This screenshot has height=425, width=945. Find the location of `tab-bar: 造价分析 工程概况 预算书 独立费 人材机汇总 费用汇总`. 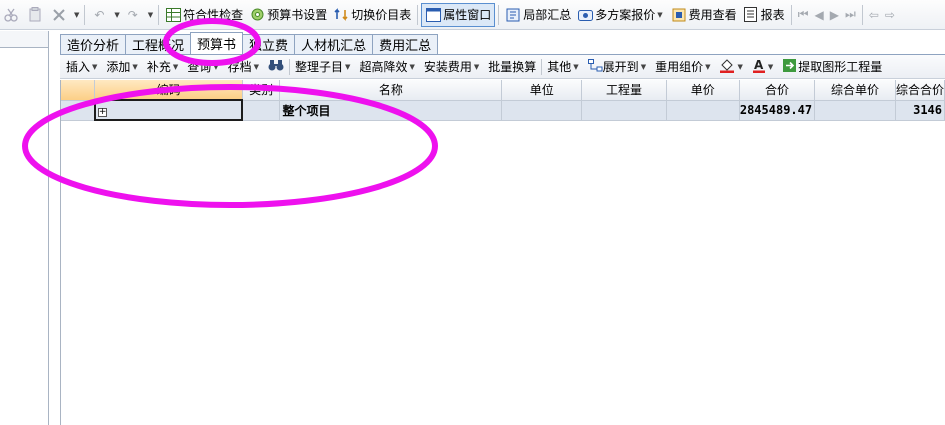

tab-bar: 造价分析 工程概况 预算书 独立费 人材机汇总 费用汇总 is located at coordinates (249, 43).